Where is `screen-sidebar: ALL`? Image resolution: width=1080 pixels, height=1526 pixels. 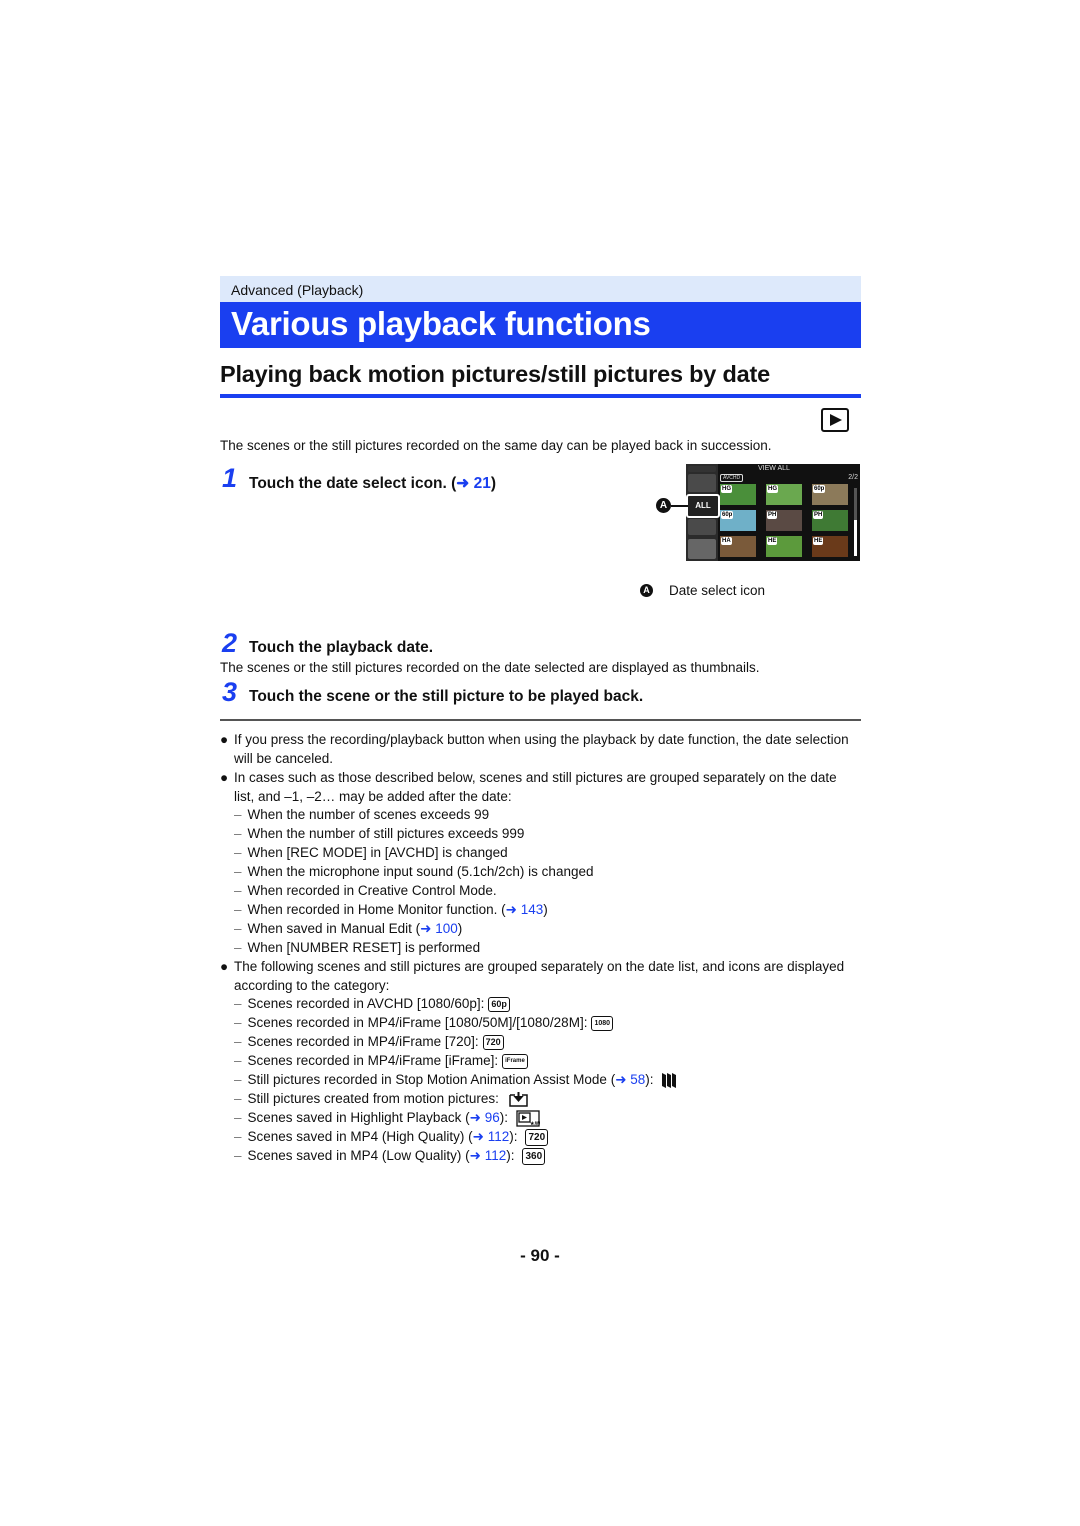
screen-sidebar: ALL is located at coordinates (703, 512).